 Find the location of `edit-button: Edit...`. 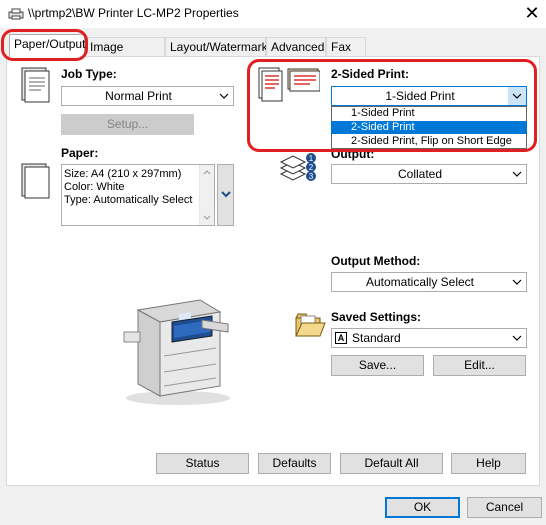

edit-button: Edit... is located at coordinates (479, 365).